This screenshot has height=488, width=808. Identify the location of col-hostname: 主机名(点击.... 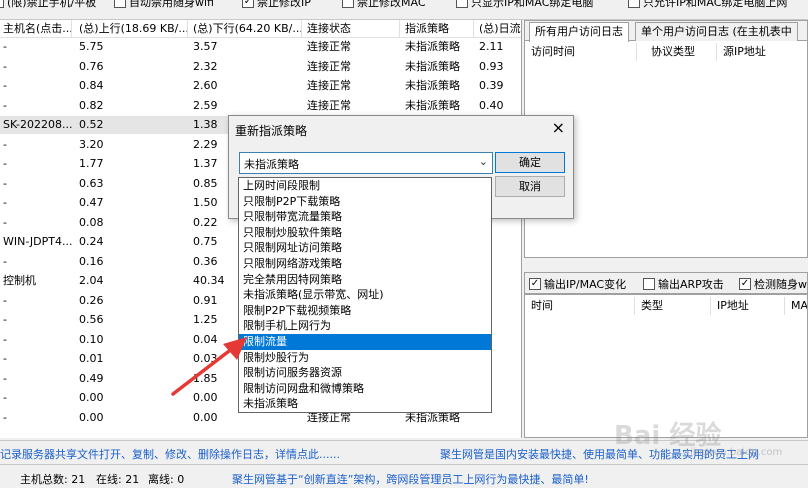
(36, 29).